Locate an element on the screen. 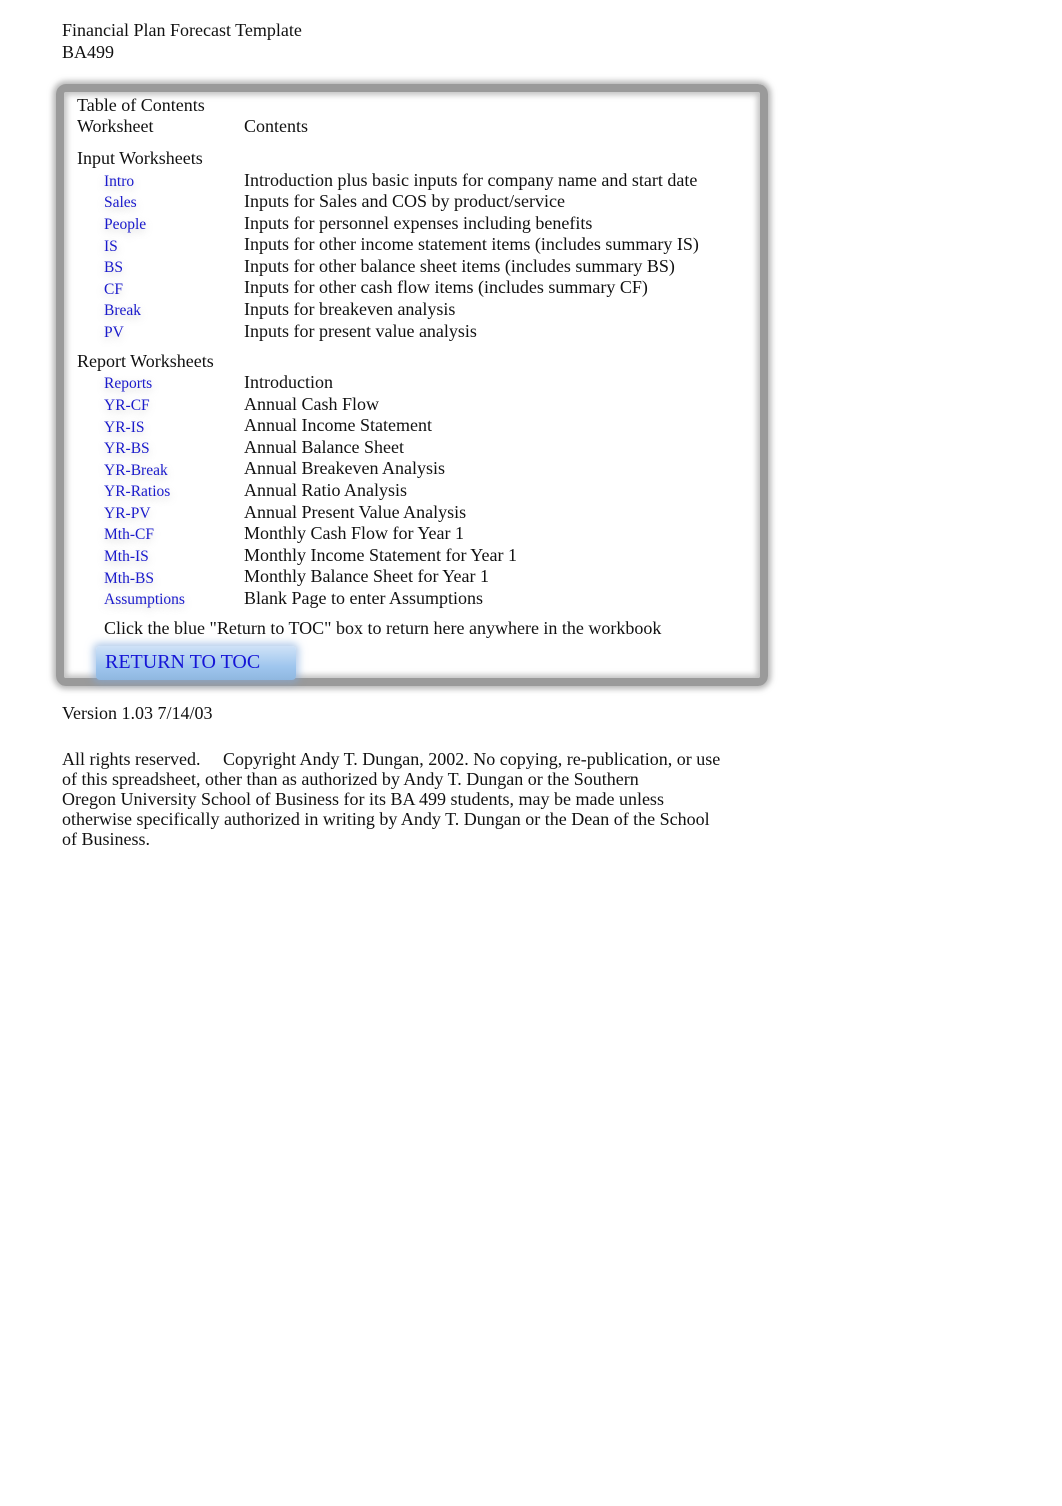 The height and width of the screenshot is (1506, 1062). worksheet-description: Annual Ratio Analysis is located at coordinates (325, 490).